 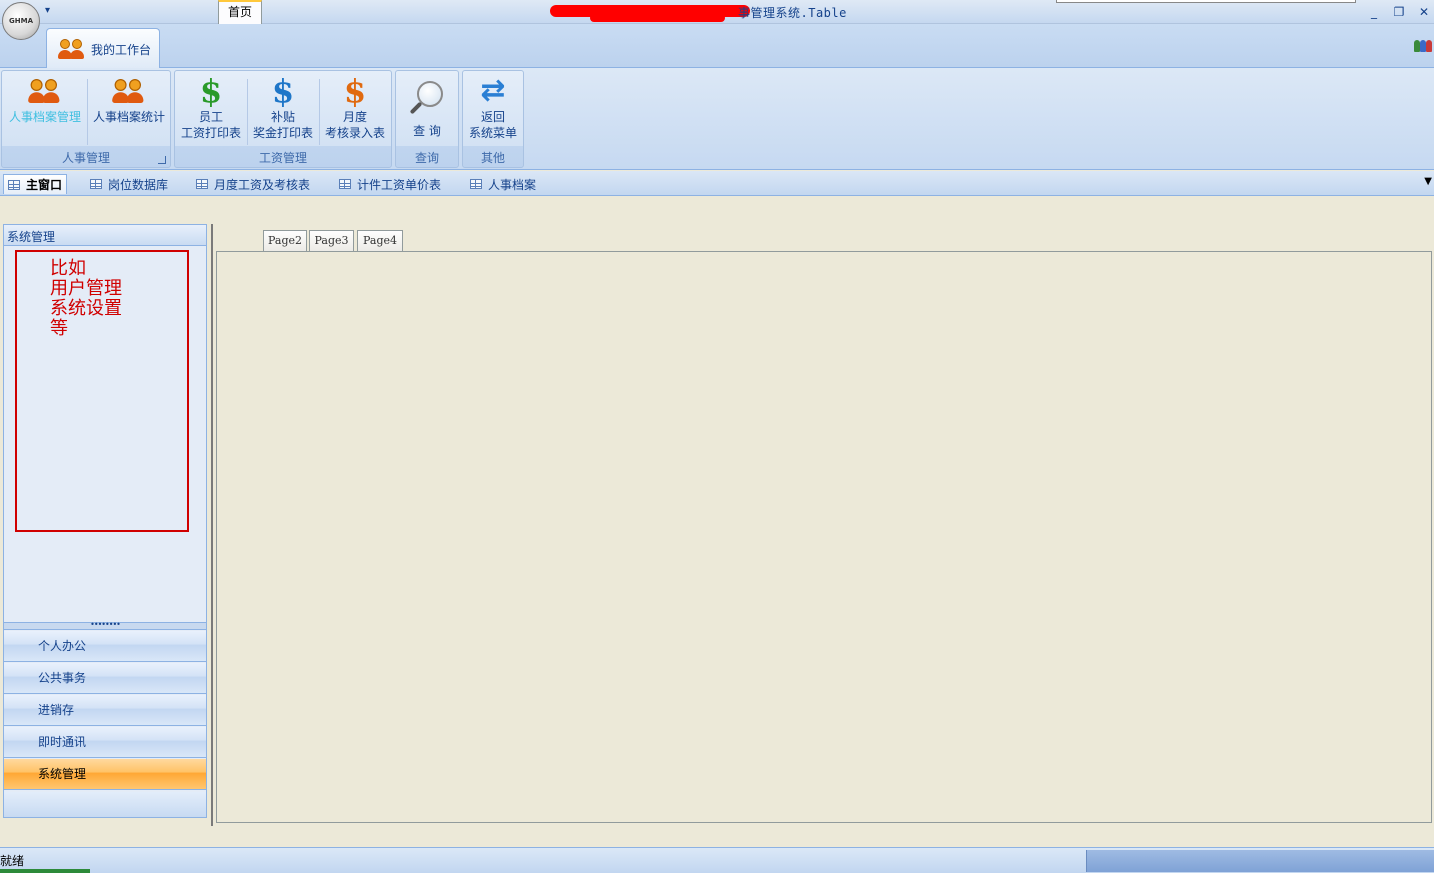 What do you see at coordinates (105, 742) in the screenshot?
I see `nav-item-instant-messaging: 即时通讯` at bounding box center [105, 742].